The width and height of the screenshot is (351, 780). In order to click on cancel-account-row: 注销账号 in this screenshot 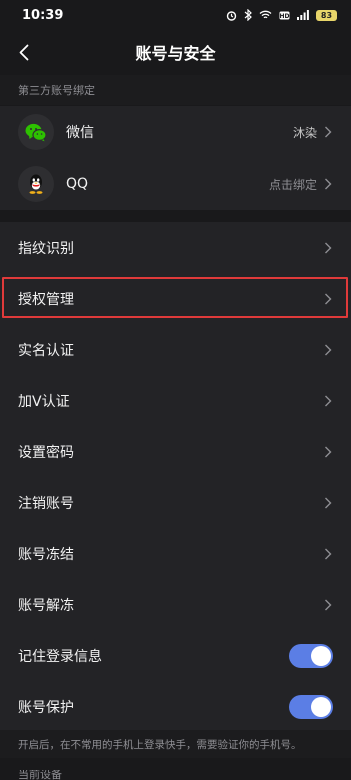, I will do `click(175, 502)`.